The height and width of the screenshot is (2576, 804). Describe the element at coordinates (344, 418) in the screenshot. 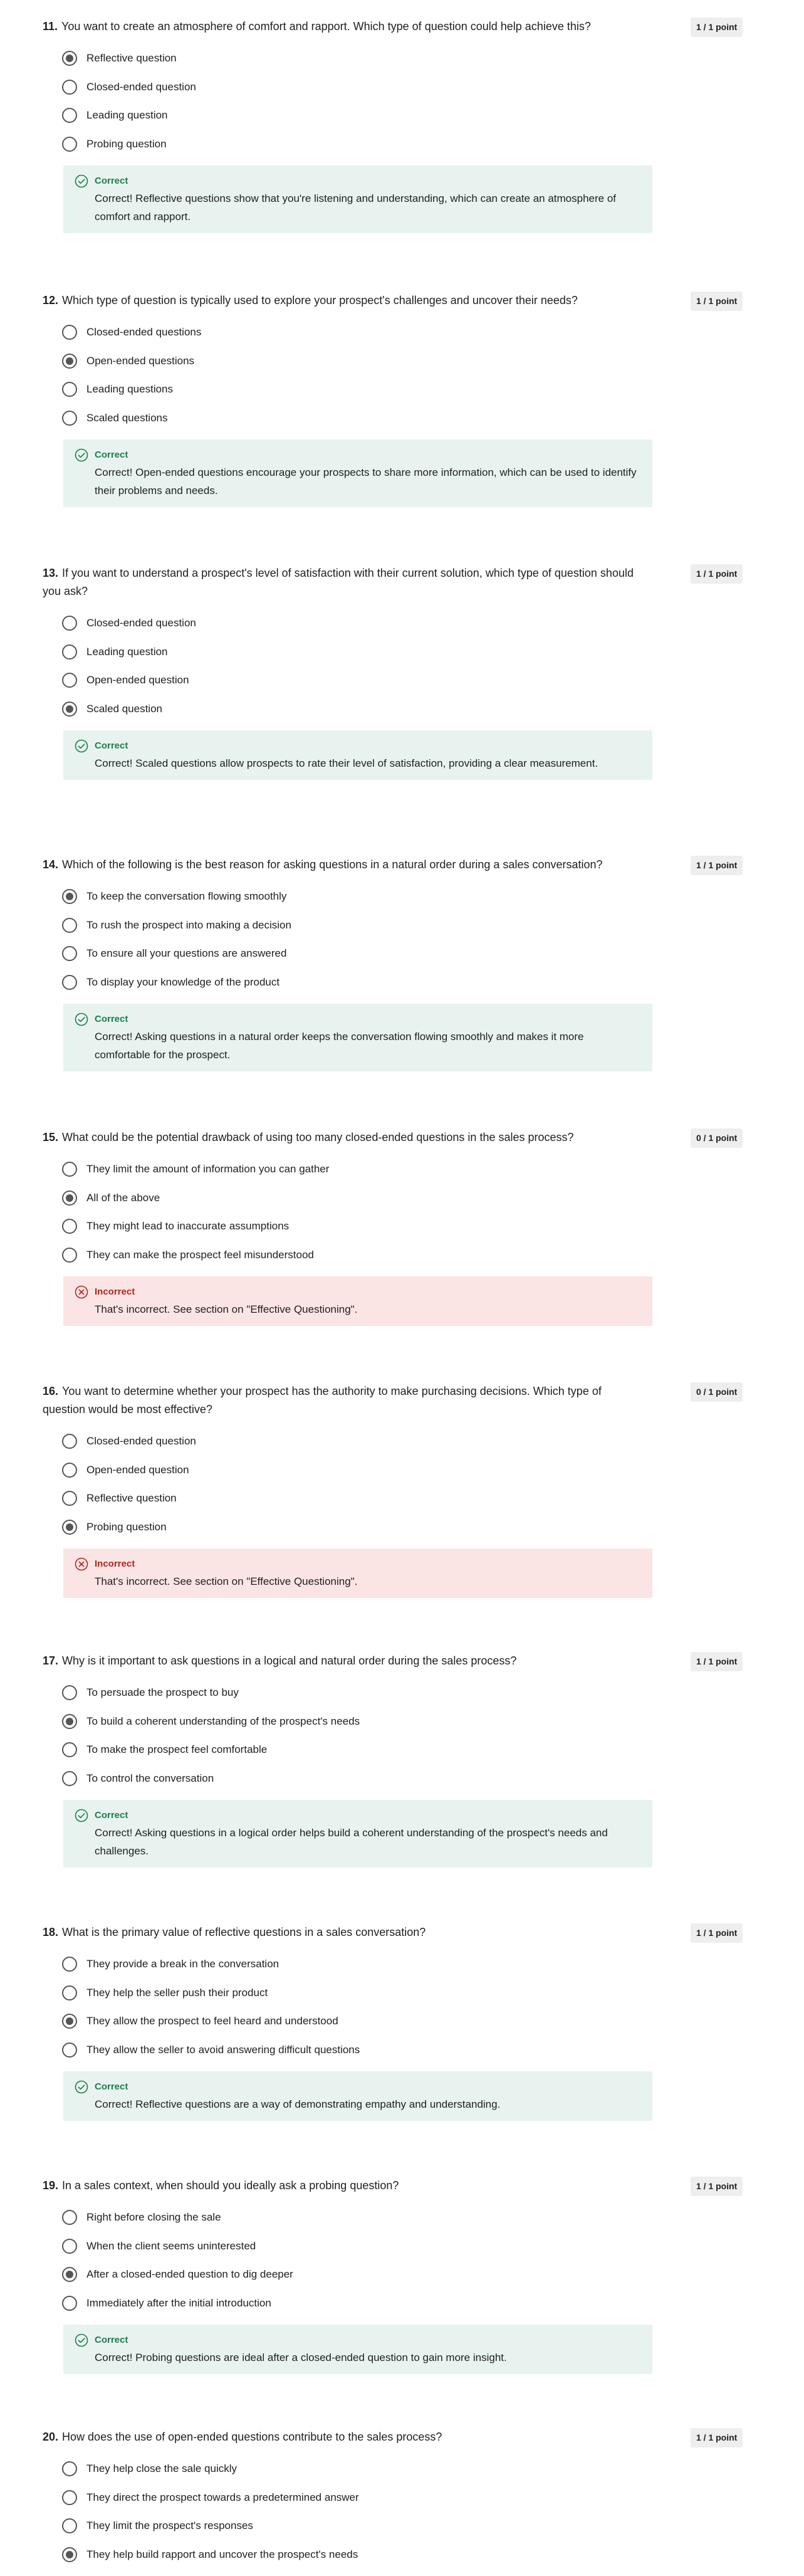

I see `answer-option-scaled-questions: Scaled questions` at that location.